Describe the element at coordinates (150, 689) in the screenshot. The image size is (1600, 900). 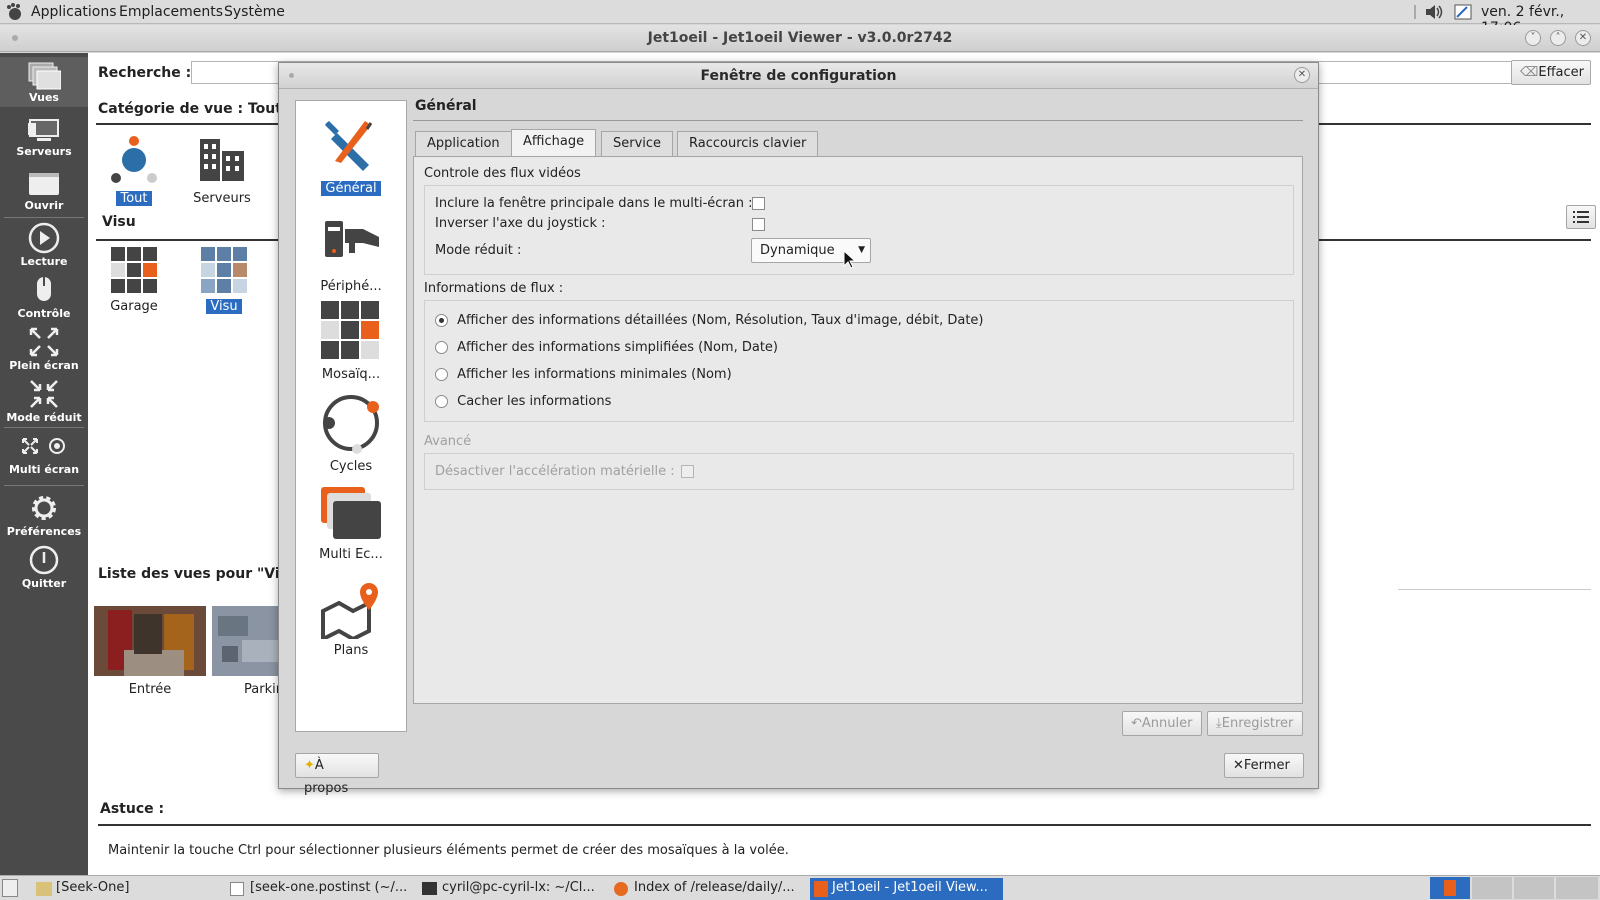
I see `view-label: Entrée` at that location.